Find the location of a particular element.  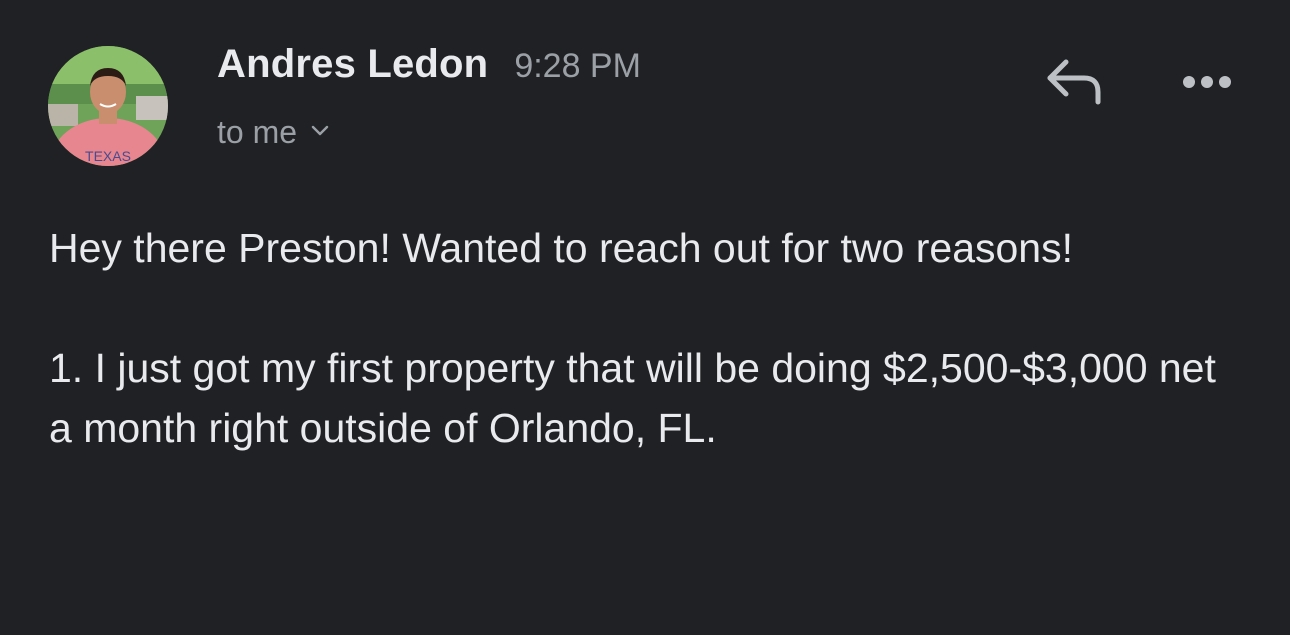

sender-avatar: TEXAS is located at coordinates (108, 106).